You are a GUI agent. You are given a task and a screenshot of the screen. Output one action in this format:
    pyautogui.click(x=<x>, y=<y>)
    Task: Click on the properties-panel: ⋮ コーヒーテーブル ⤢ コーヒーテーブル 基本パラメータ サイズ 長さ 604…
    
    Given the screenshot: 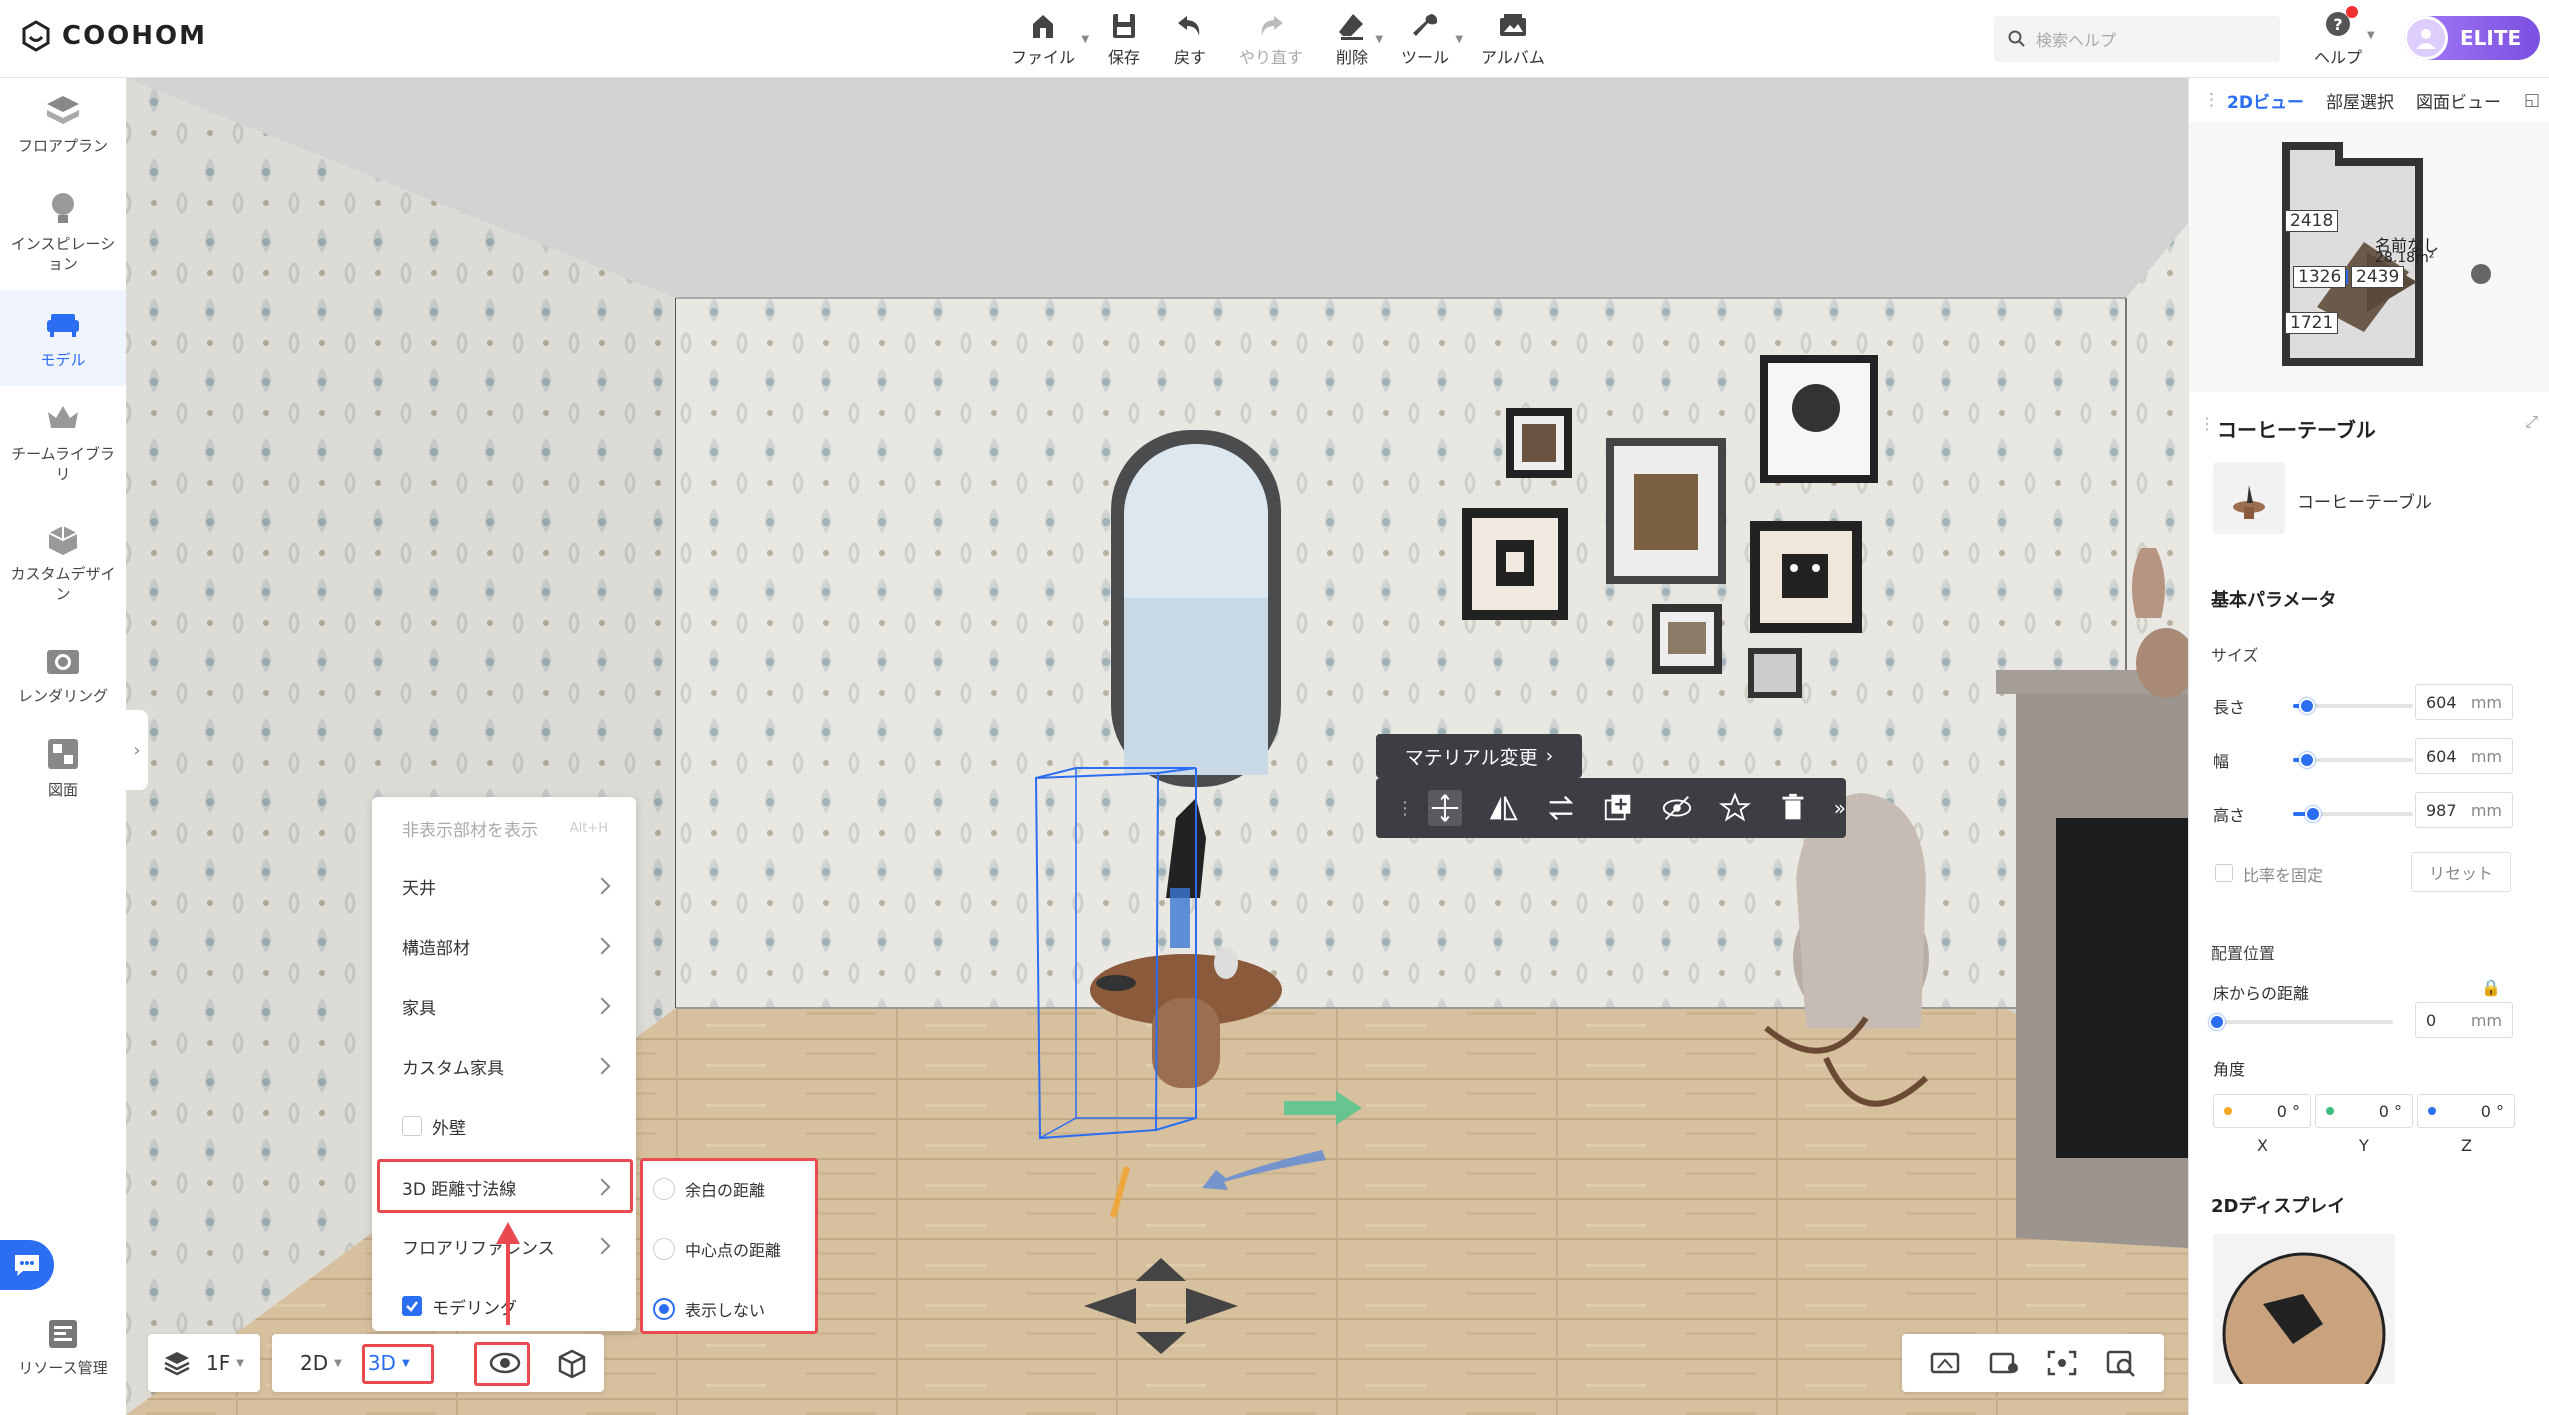 What is the action you would take?
    pyautogui.click(x=2369, y=907)
    